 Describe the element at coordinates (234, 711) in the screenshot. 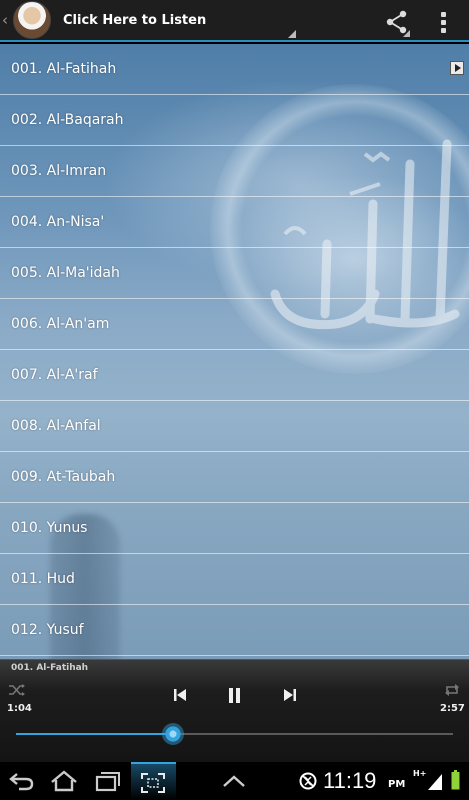

I see `audio-player: 001. Al-Fatihah 1:04 2:57` at that location.